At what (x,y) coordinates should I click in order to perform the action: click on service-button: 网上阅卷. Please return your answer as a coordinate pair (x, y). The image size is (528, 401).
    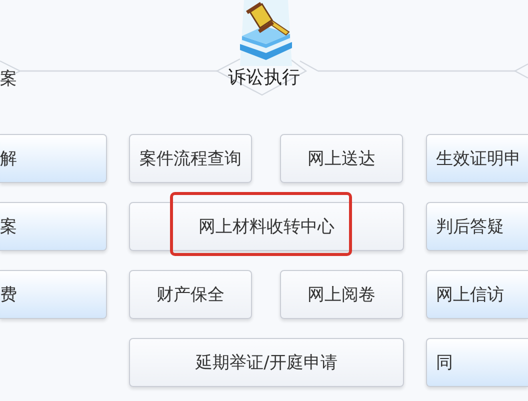
    Looking at the image, I should click on (341, 294).